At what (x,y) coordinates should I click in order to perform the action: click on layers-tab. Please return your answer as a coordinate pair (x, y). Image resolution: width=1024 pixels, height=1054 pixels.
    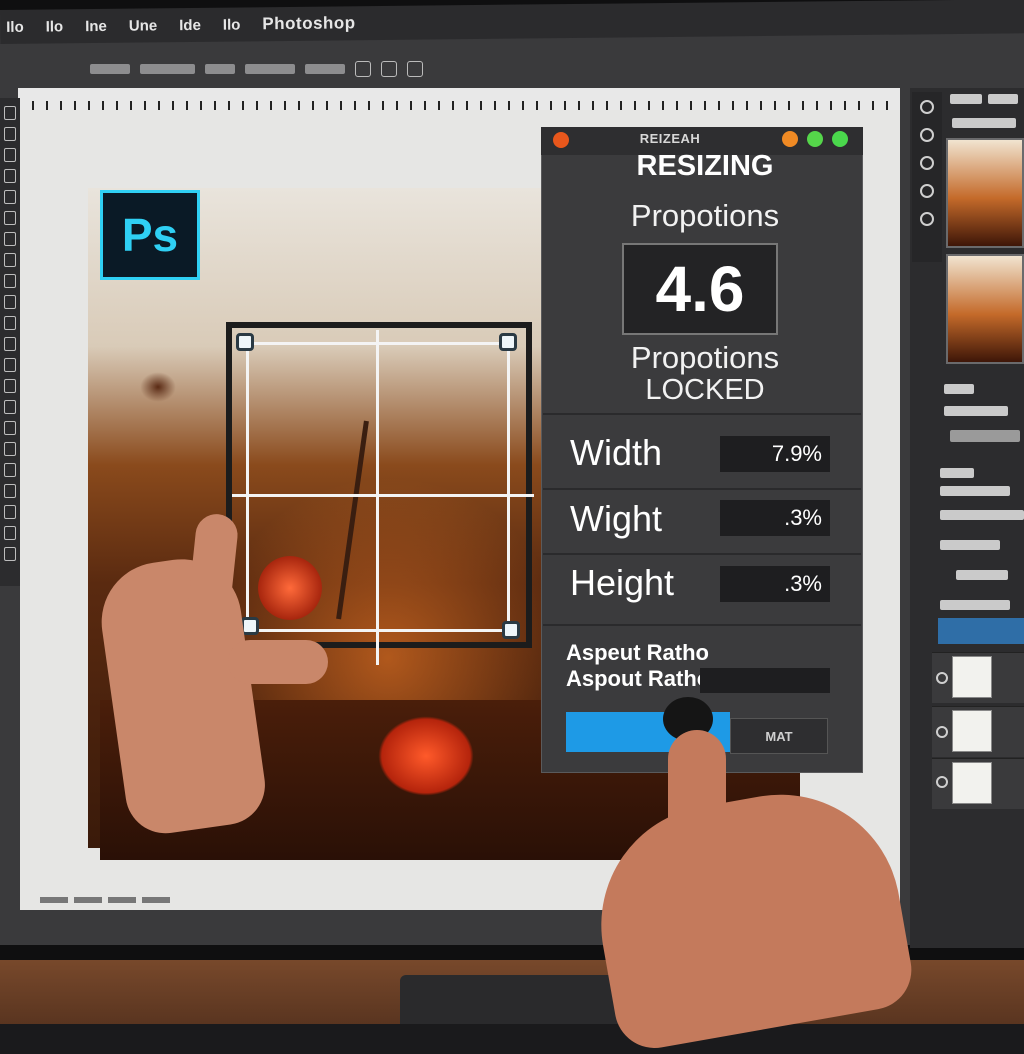
    Looking at the image, I should click on (981, 631).